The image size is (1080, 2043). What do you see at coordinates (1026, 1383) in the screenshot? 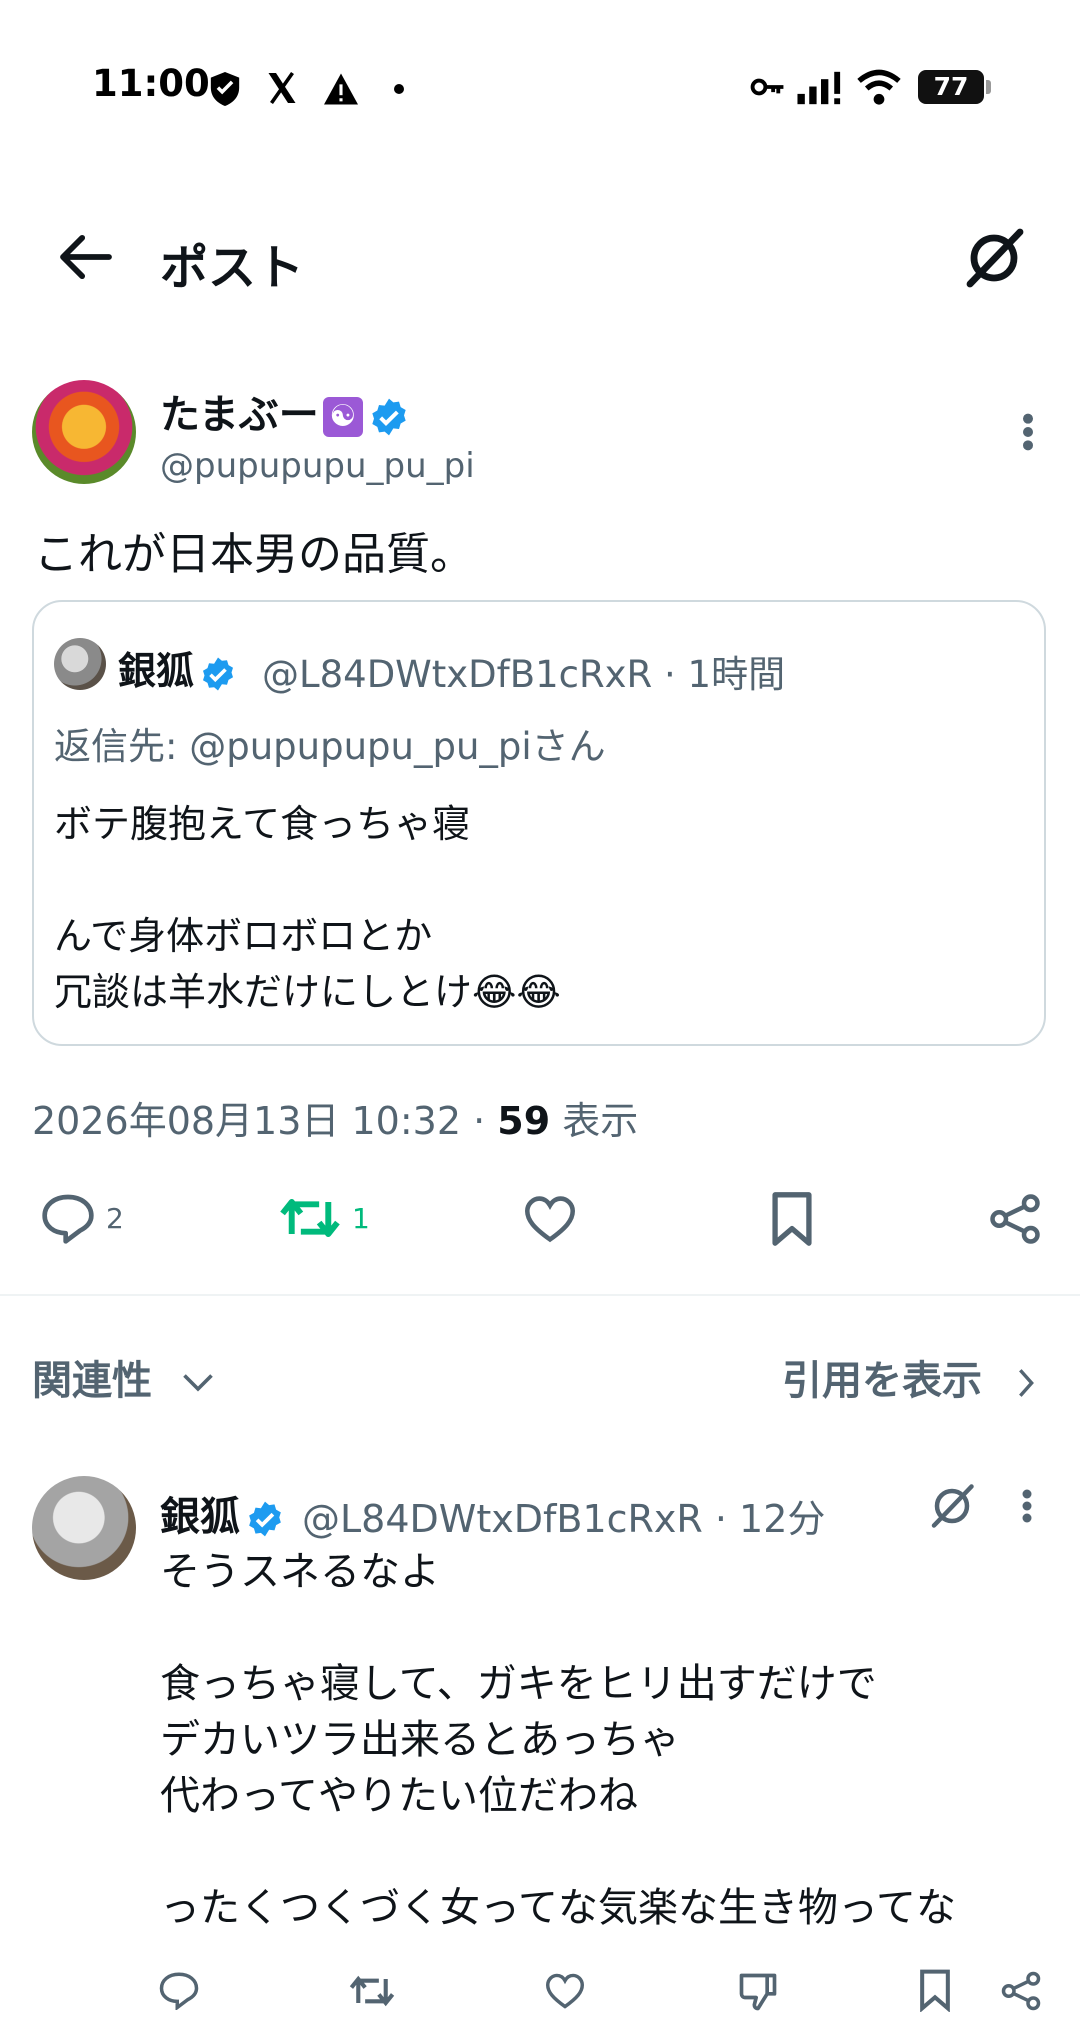
I see `chevron-right-icon` at bounding box center [1026, 1383].